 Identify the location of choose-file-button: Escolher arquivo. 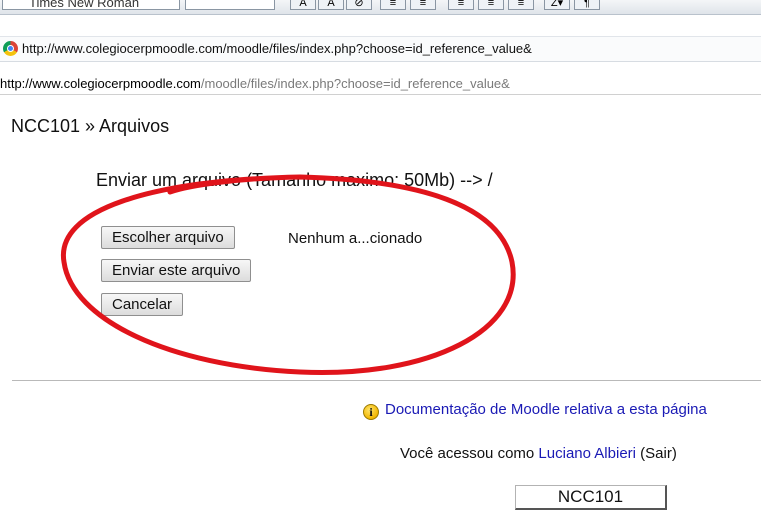
(168, 237).